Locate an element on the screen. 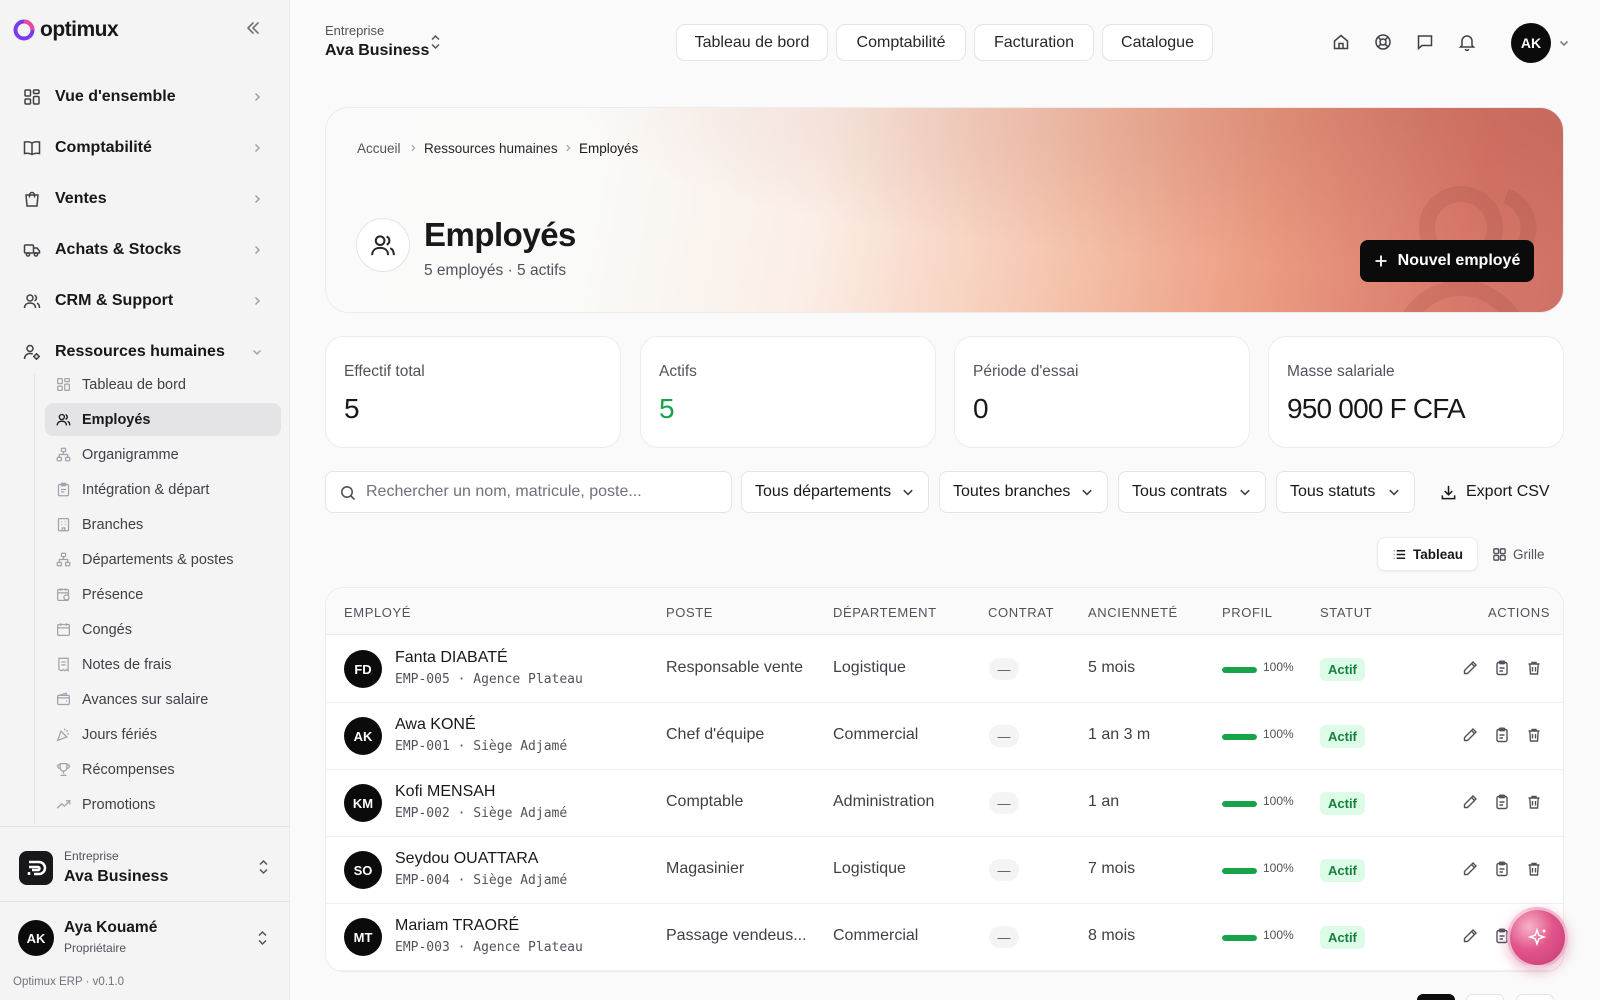  calendar-clock-icon is located at coordinates (63, 594).